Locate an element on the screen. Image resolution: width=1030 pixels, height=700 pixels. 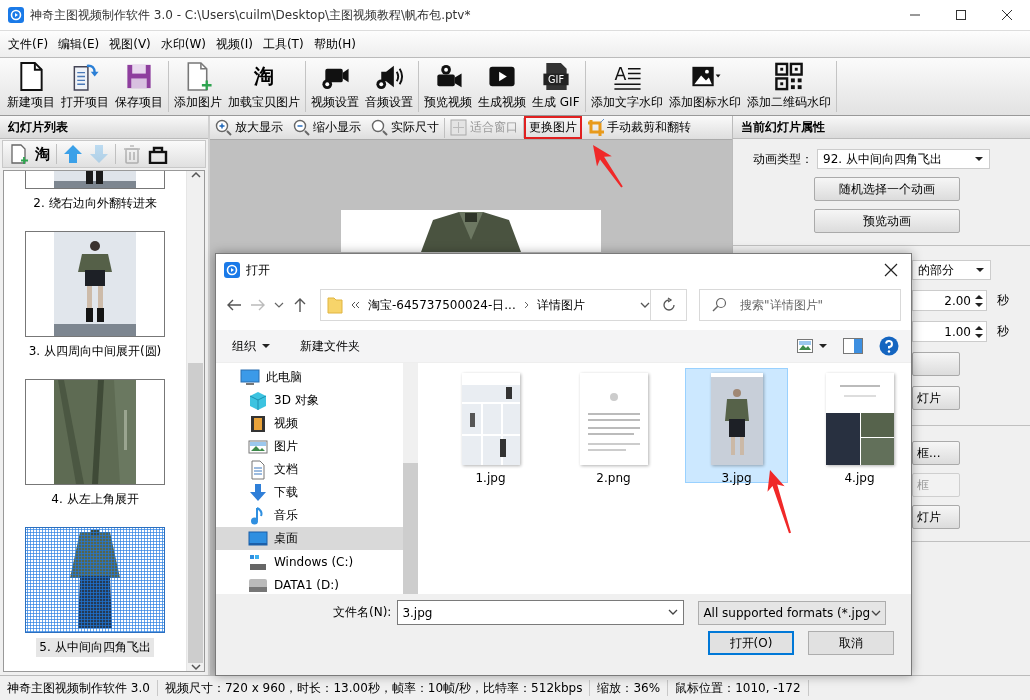
tool-button: 手动裁剪和翻转 is located at coordinates (639, 127).